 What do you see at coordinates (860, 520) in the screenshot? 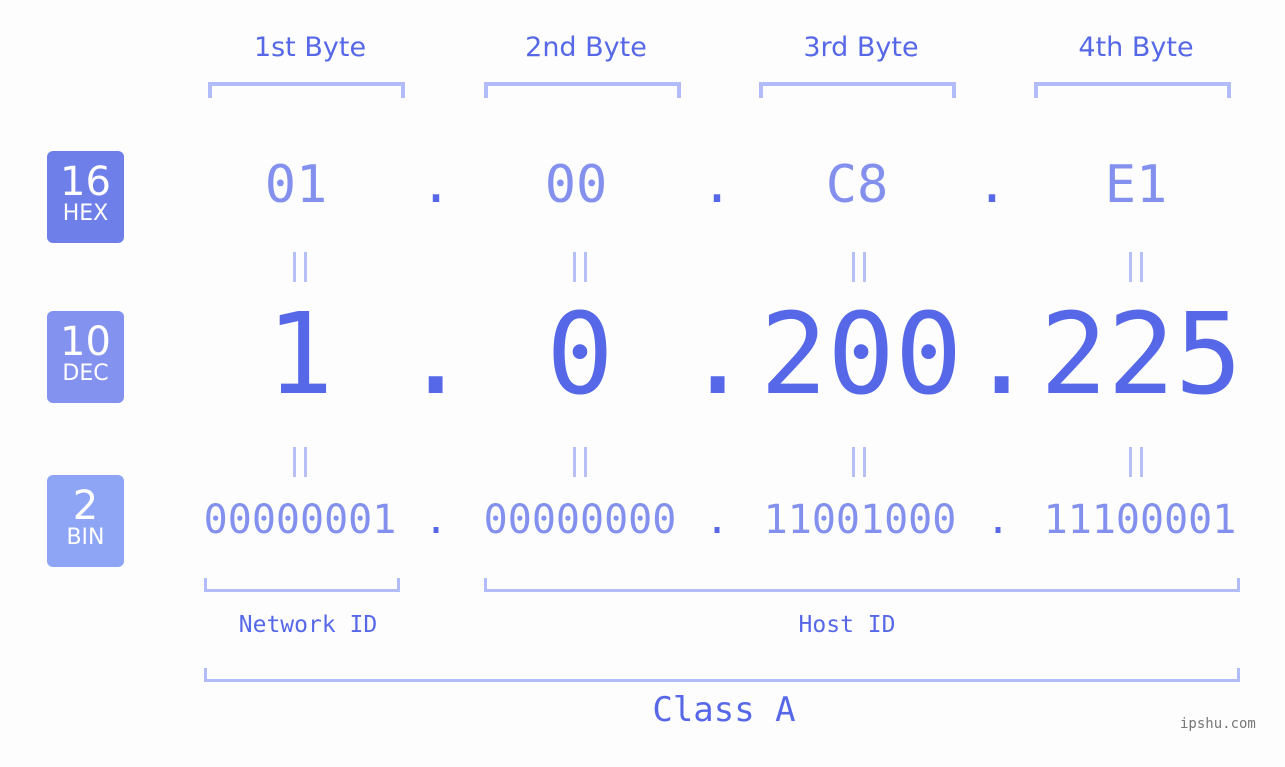
I see `bin-byte-3: 11001000` at bounding box center [860, 520].